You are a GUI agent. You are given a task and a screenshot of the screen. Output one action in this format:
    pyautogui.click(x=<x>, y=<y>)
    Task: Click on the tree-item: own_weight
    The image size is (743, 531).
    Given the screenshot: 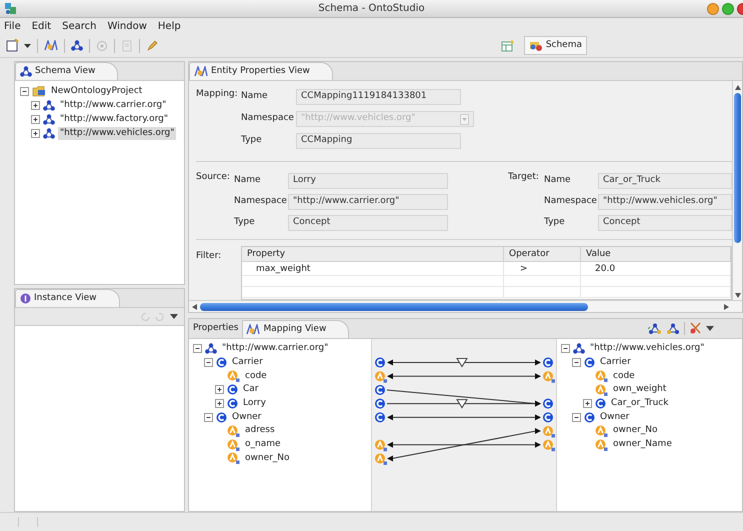 What is the action you would take?
    pyautogui.click(x=639, y=389)
    